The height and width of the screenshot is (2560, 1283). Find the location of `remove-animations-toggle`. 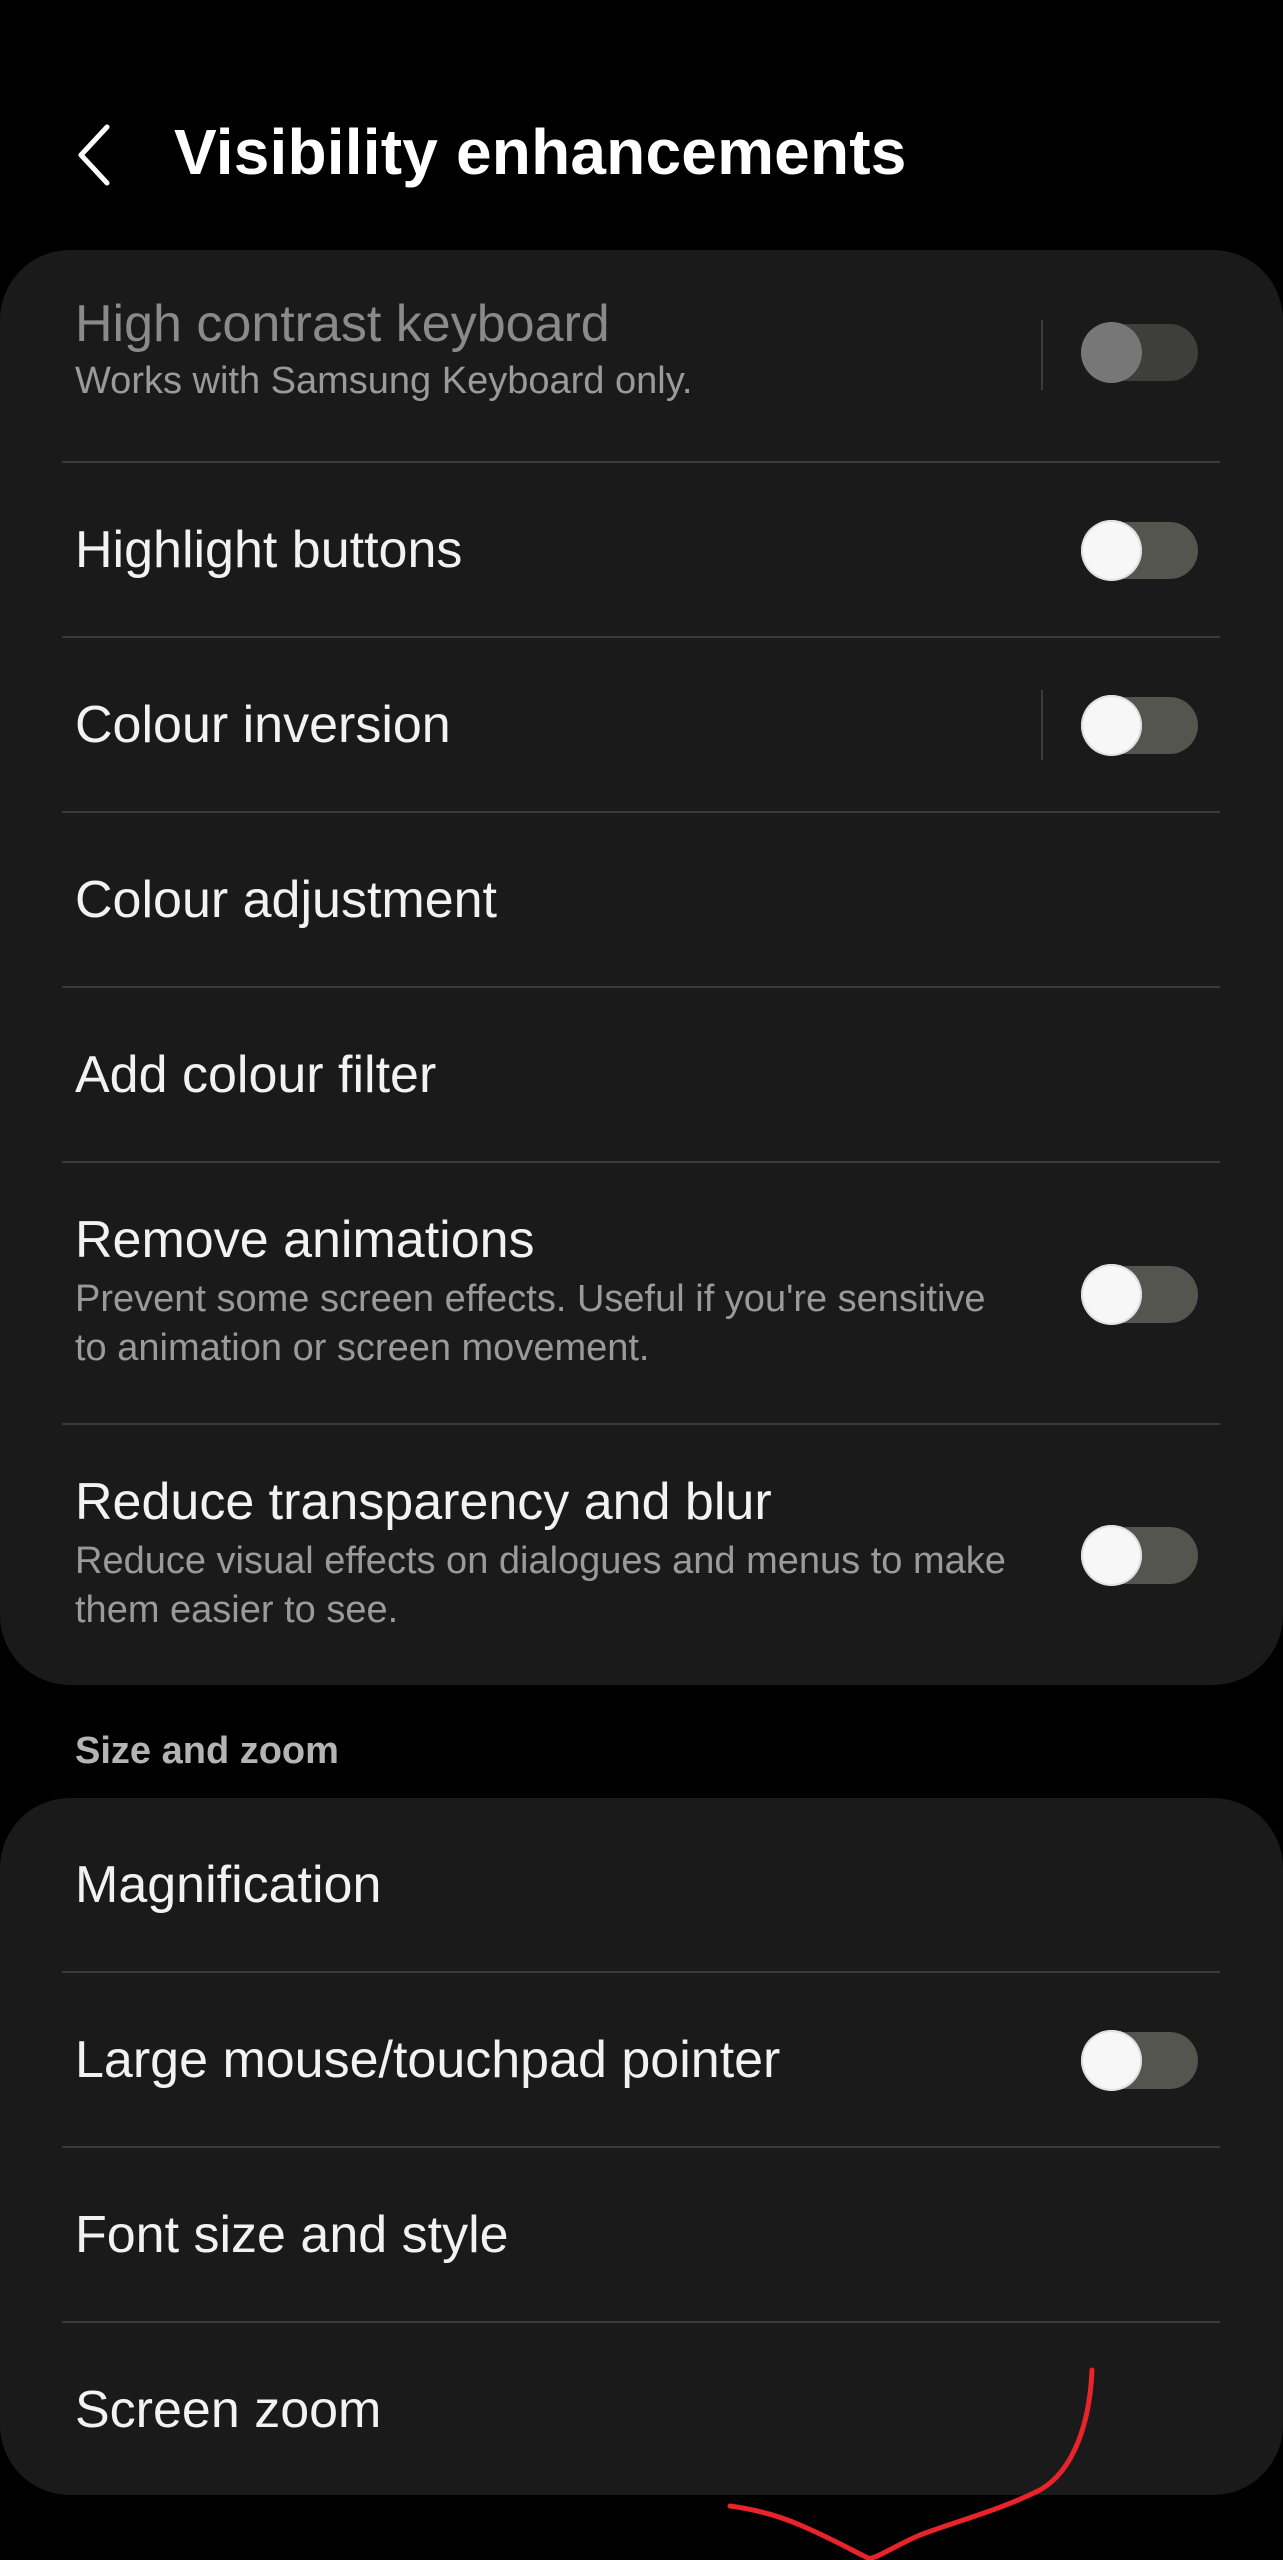

remove-animations-toggle is located at coordinates (1139, 1294).